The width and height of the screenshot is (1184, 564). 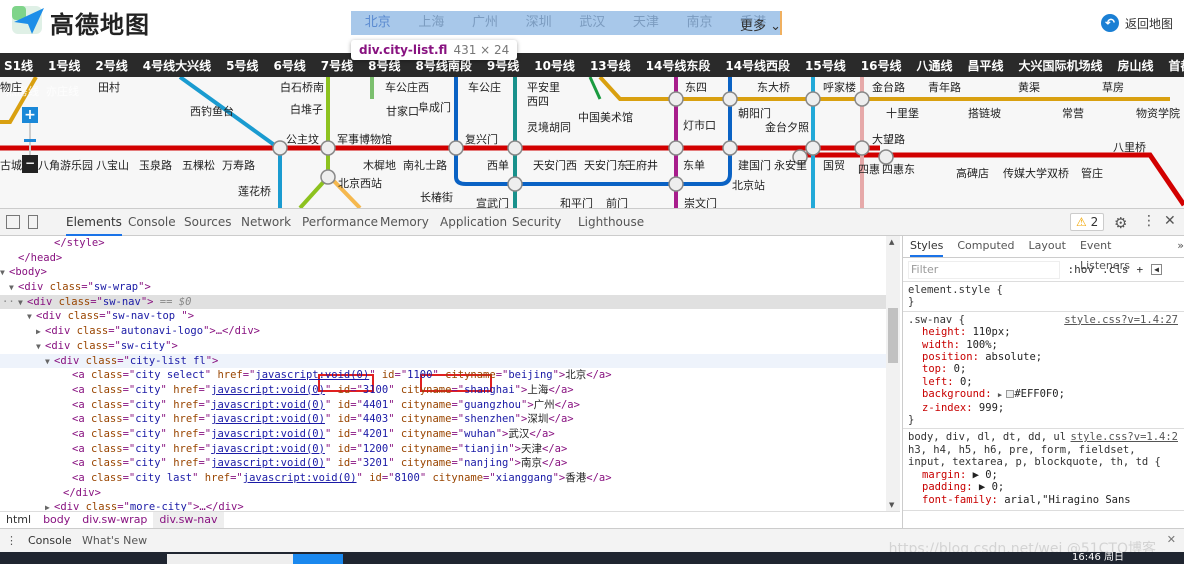 What do you see at coordinates (242, 65) in the screenshot?
I see `subway-line-link: 5号线` at bounding box center [242, 65].